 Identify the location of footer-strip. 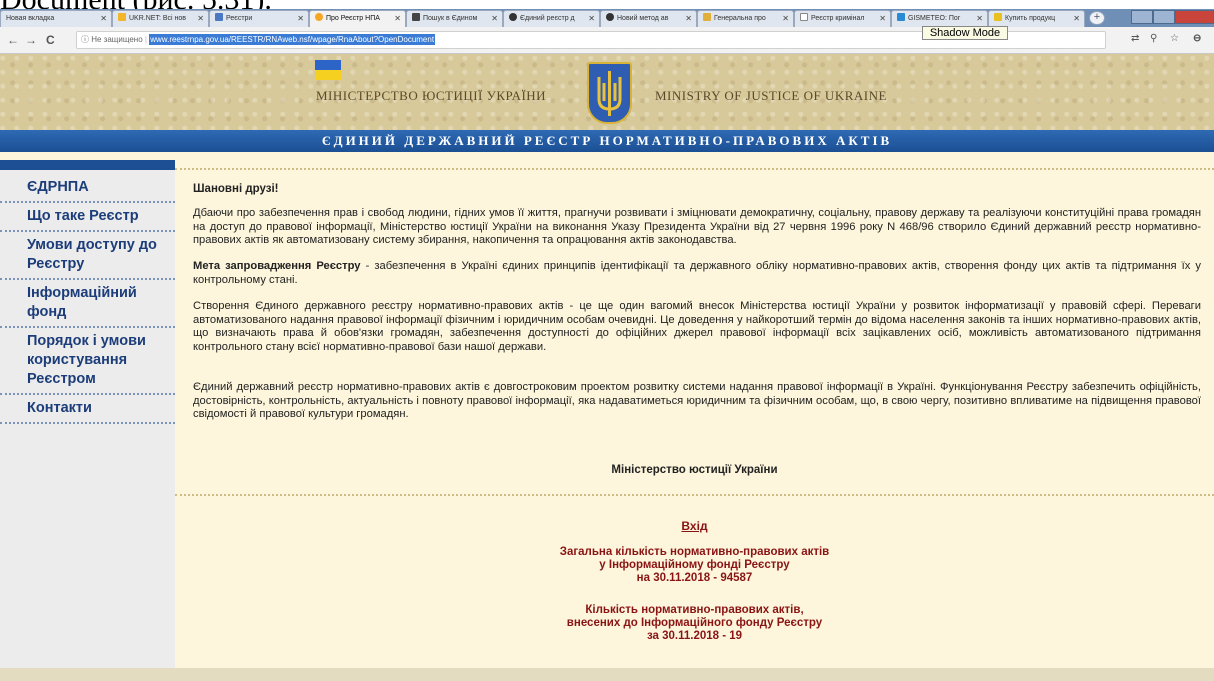
(607, 674).